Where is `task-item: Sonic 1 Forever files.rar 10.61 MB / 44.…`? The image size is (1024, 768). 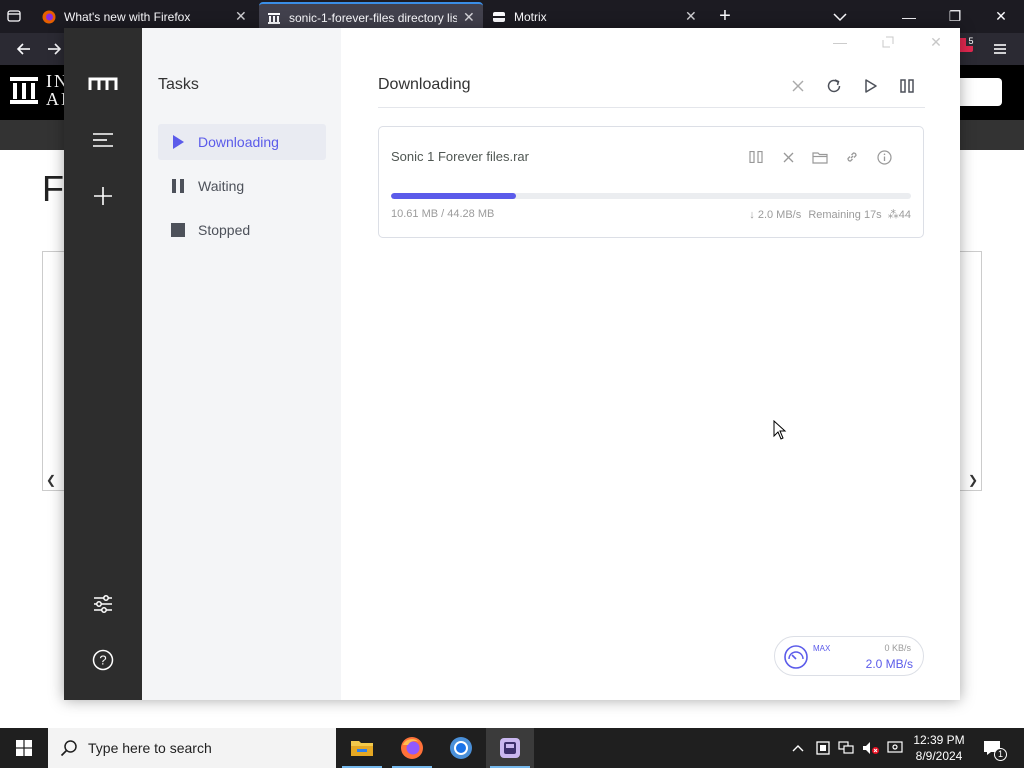
task-item: Sonic 1 Forever files.rar 10.61 MB / 44.… is located at coordinates (651, 182).